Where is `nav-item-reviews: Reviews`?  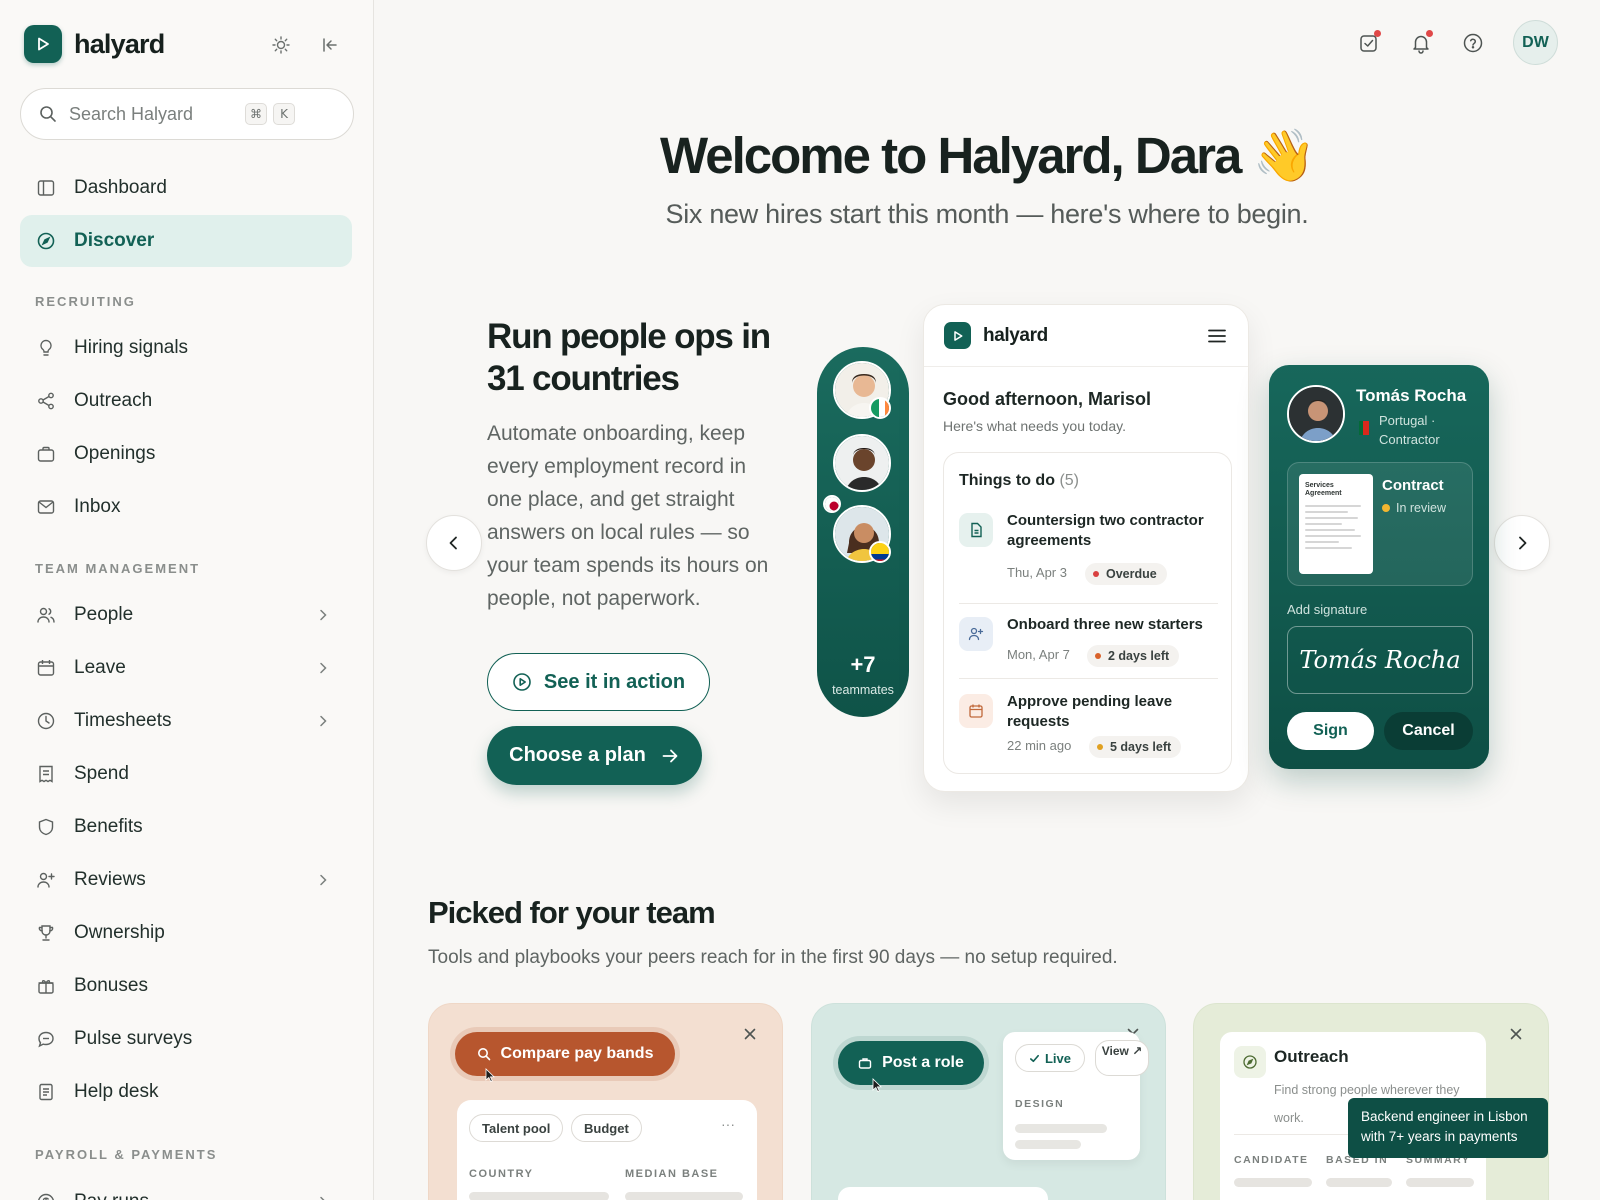
nav-item-reviews: Reviews is located at coordinates (186, 880).